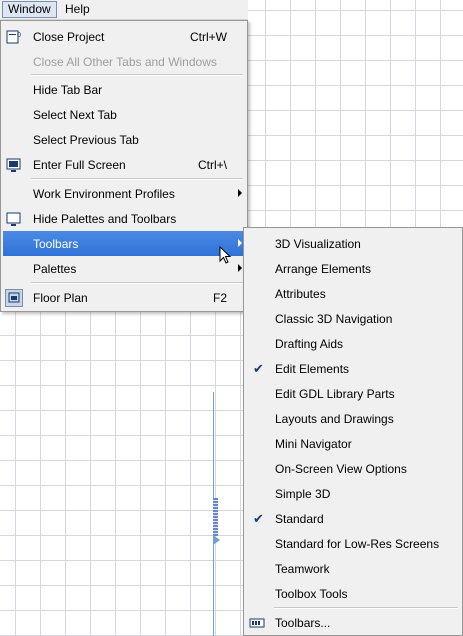 The image size is (463, 636). What do you see at coordinates (14, 298) in the screenshot?
I see `floor-plan-icon` at bounding box center [14, 298].